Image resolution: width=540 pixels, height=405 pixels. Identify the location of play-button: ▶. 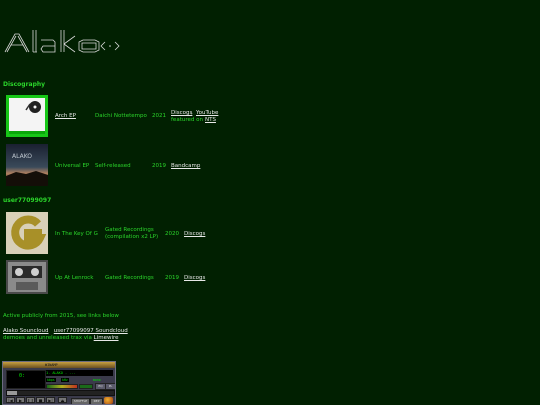
(20, 400).